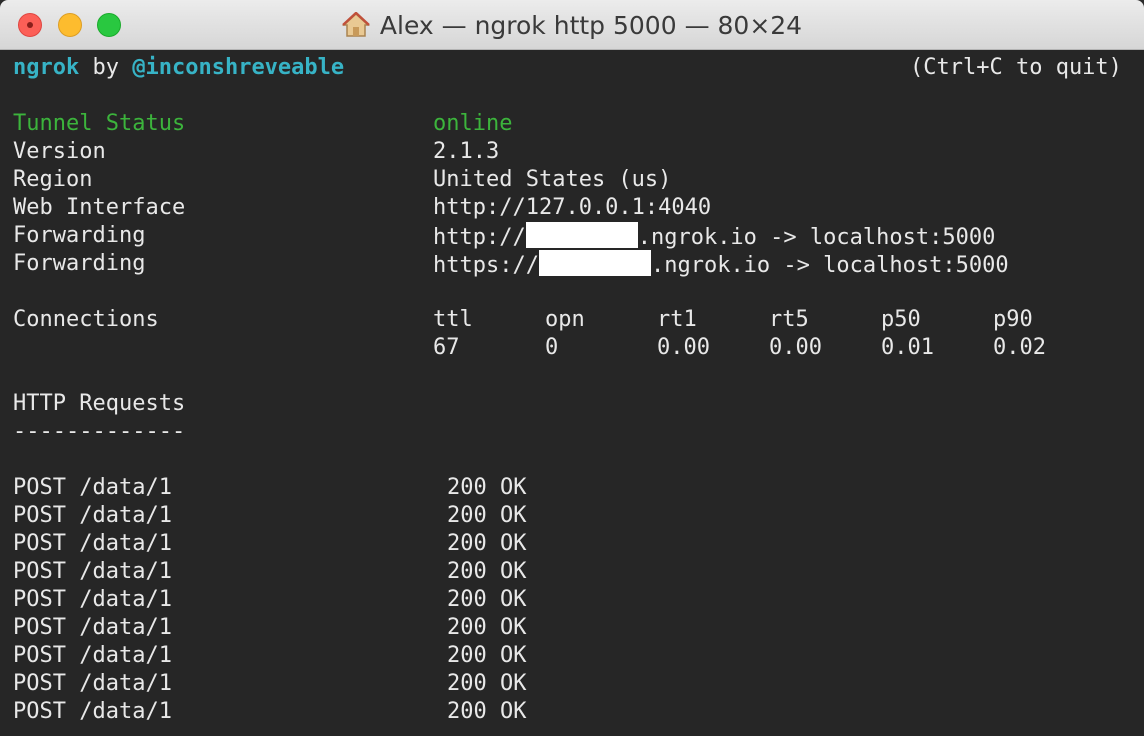 The height and width of the screenshot is (736, 1144). Describe the element at coordinates (789, 319) in the screenshot. I see `conn-header-rt5: rt5` at that location.